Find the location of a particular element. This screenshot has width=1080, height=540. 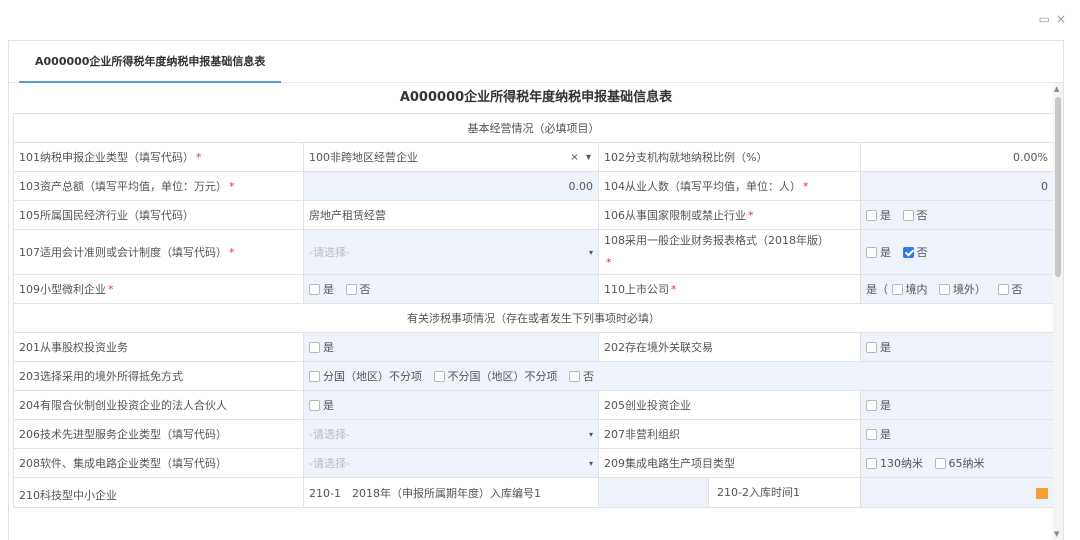

row-209-label: 209集成电路生产项目类型 is located at coordinates (729, 463).